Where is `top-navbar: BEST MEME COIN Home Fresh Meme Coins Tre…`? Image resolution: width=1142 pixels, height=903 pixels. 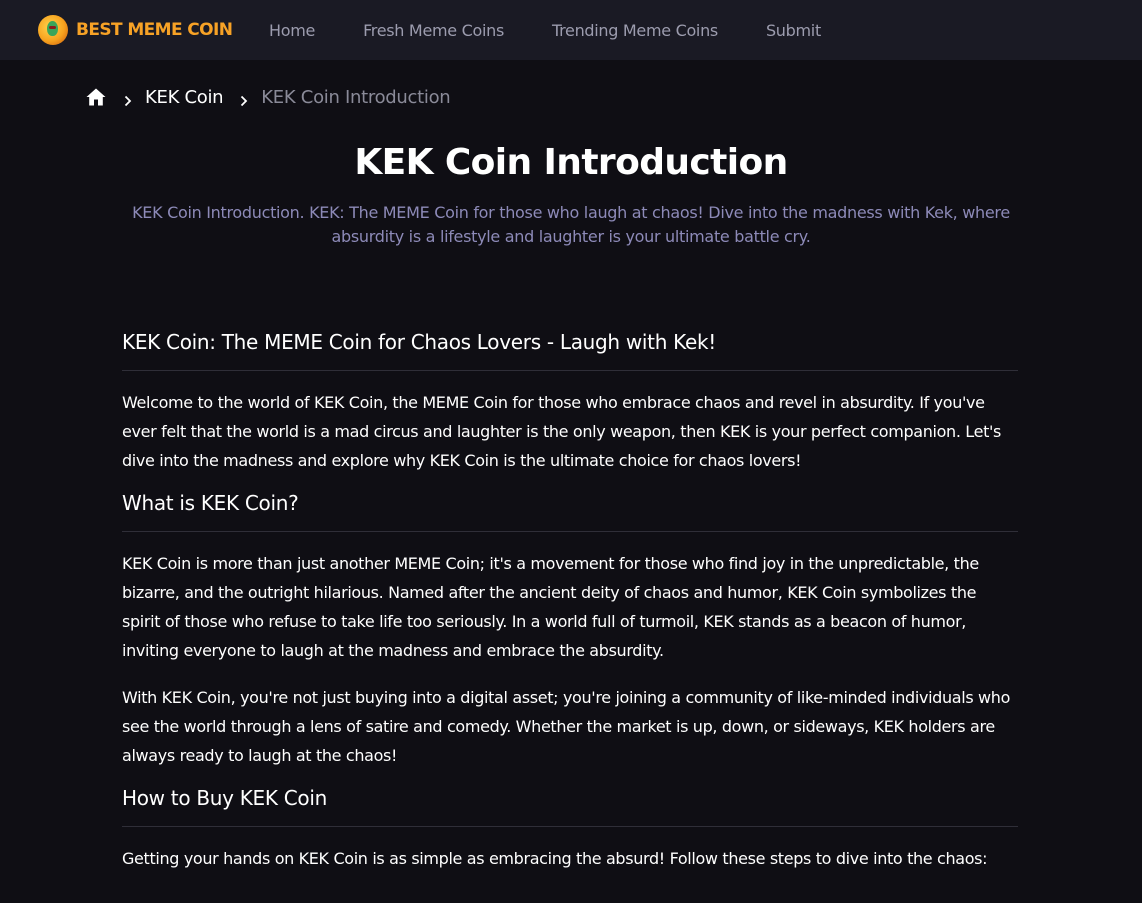 top-navbar: BEST MEME COIN Home Fresh Meme Coins Tre… is located at coordinates (571, 30).